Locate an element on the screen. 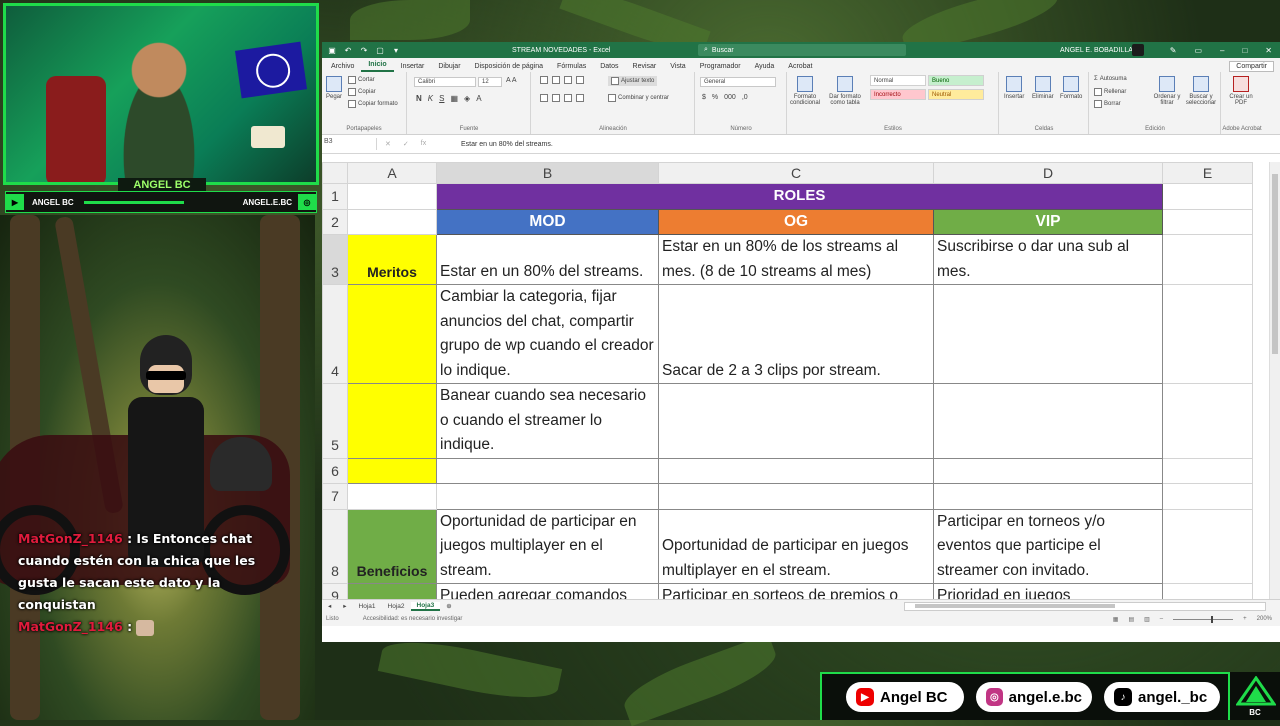  name-box: B3 is located at coordinates (349, 144).